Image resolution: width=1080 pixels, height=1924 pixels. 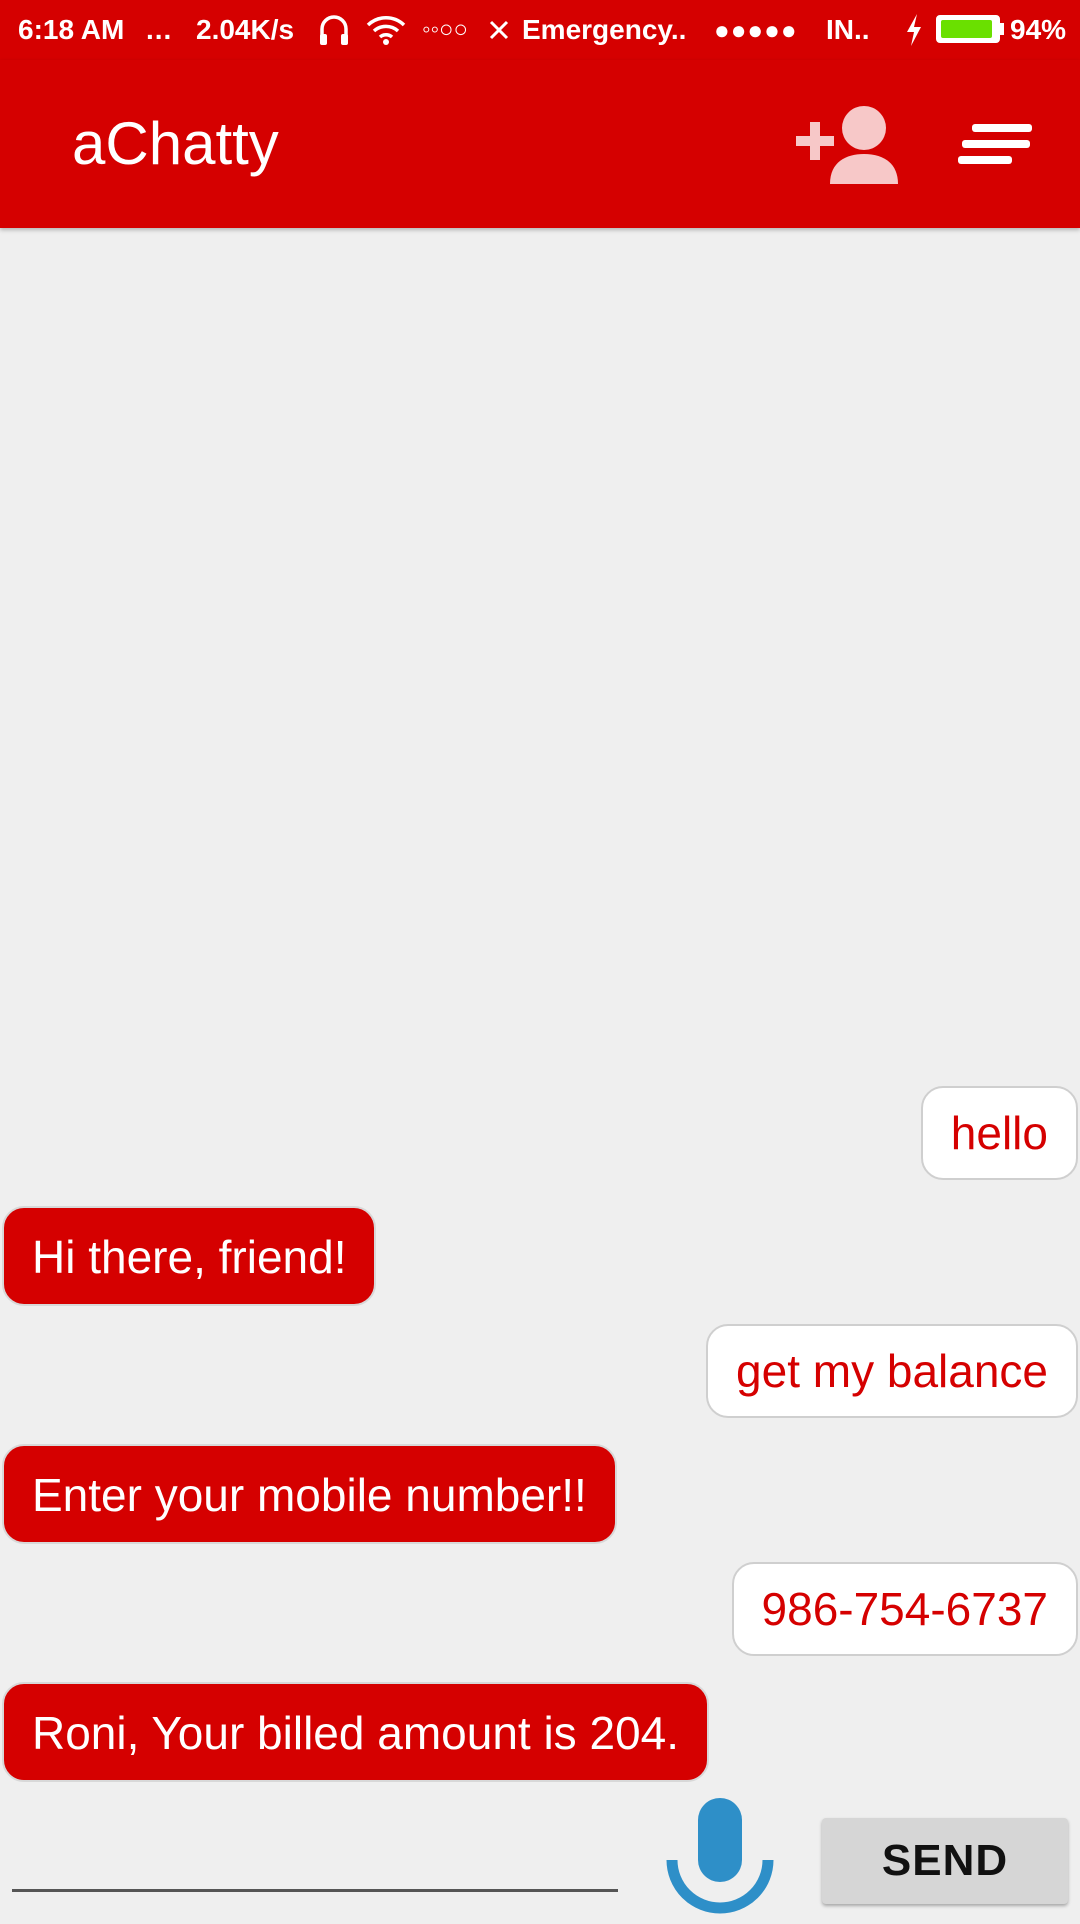 I want to click on app-bar: aChatty, so click(x=540, y=144).